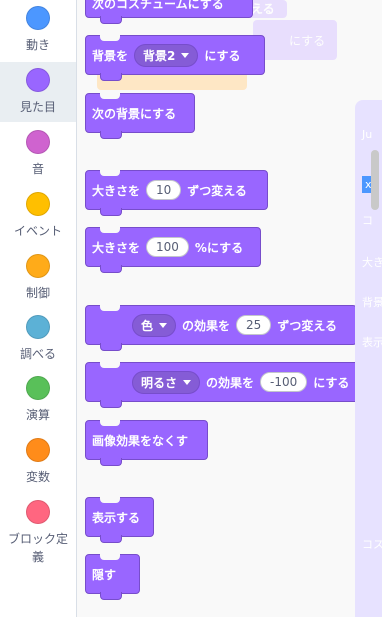 This screenshot has height=617, width=382. I want to click on category-motion: 動き, so click(38, 30).